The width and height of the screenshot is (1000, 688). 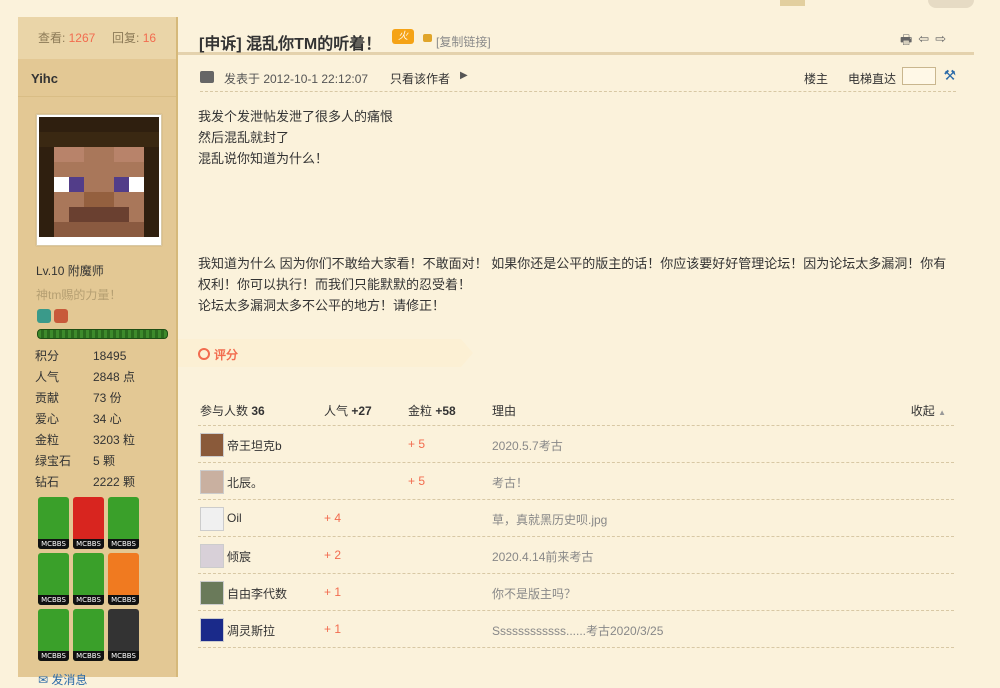 What do you see at coordinates (336, 411) in the screenshot?
I see `col-pop-label: 人气` at bounding box center [336, 411].